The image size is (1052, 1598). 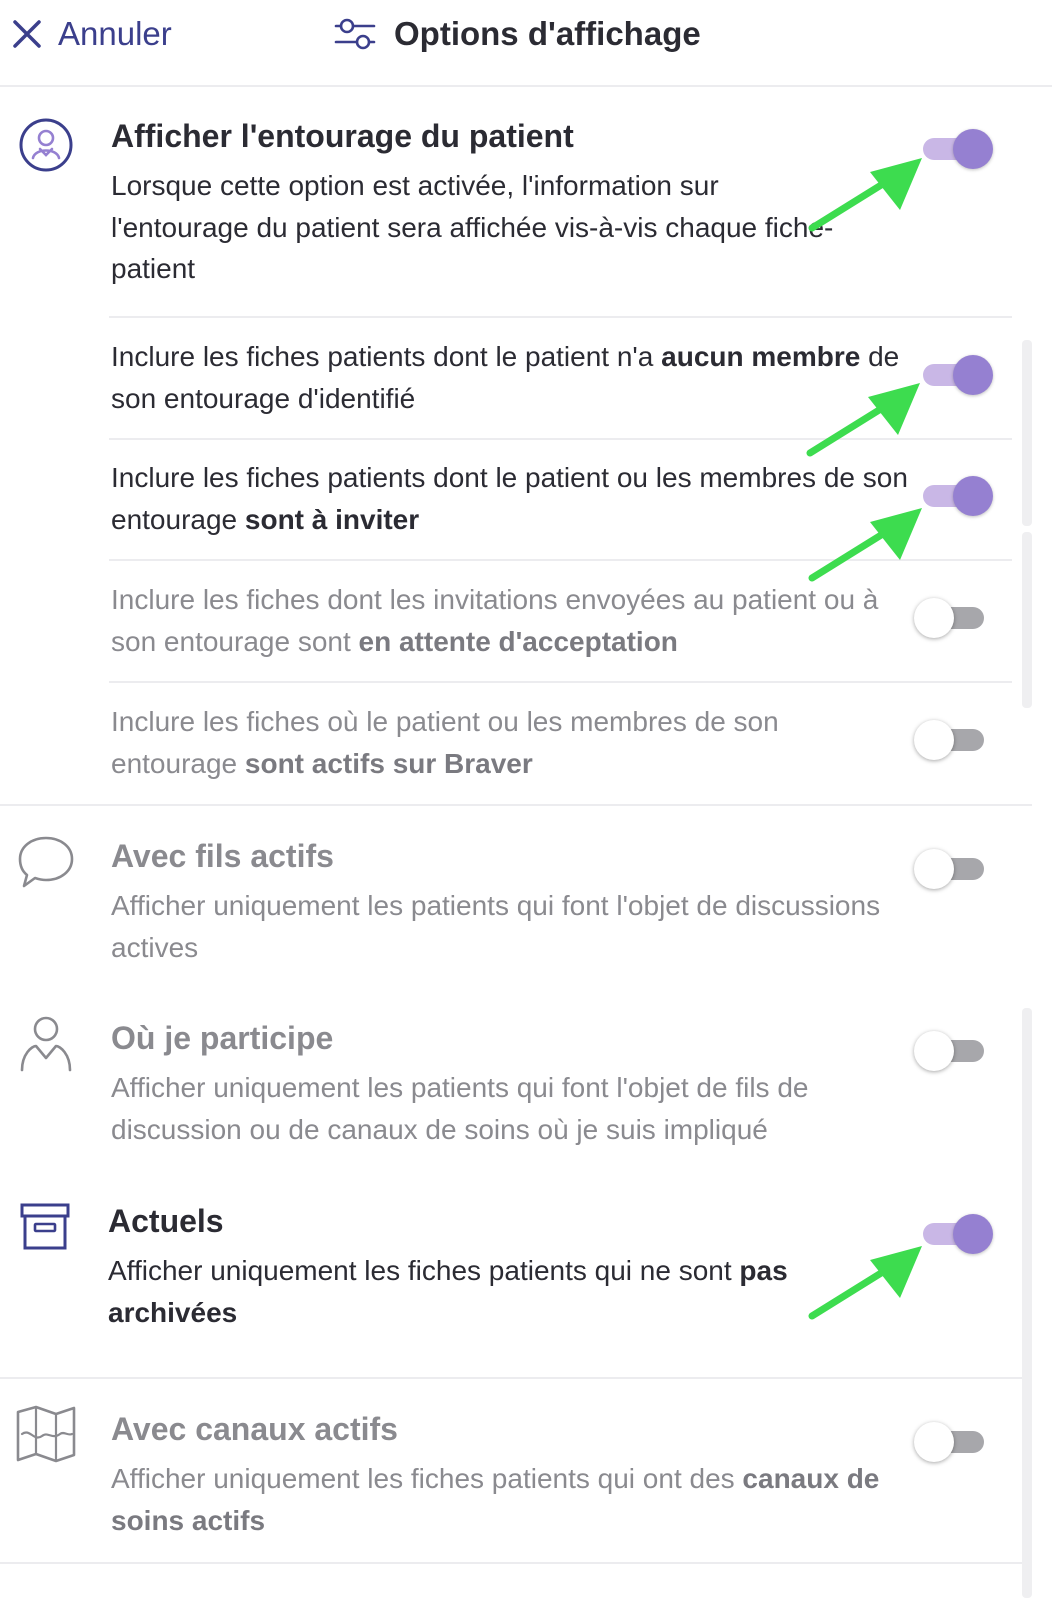 What do you see at coordinates (952, 869) in the screenshot?
I see `fils-actifs-toggle` at bounding box center [952, 869].